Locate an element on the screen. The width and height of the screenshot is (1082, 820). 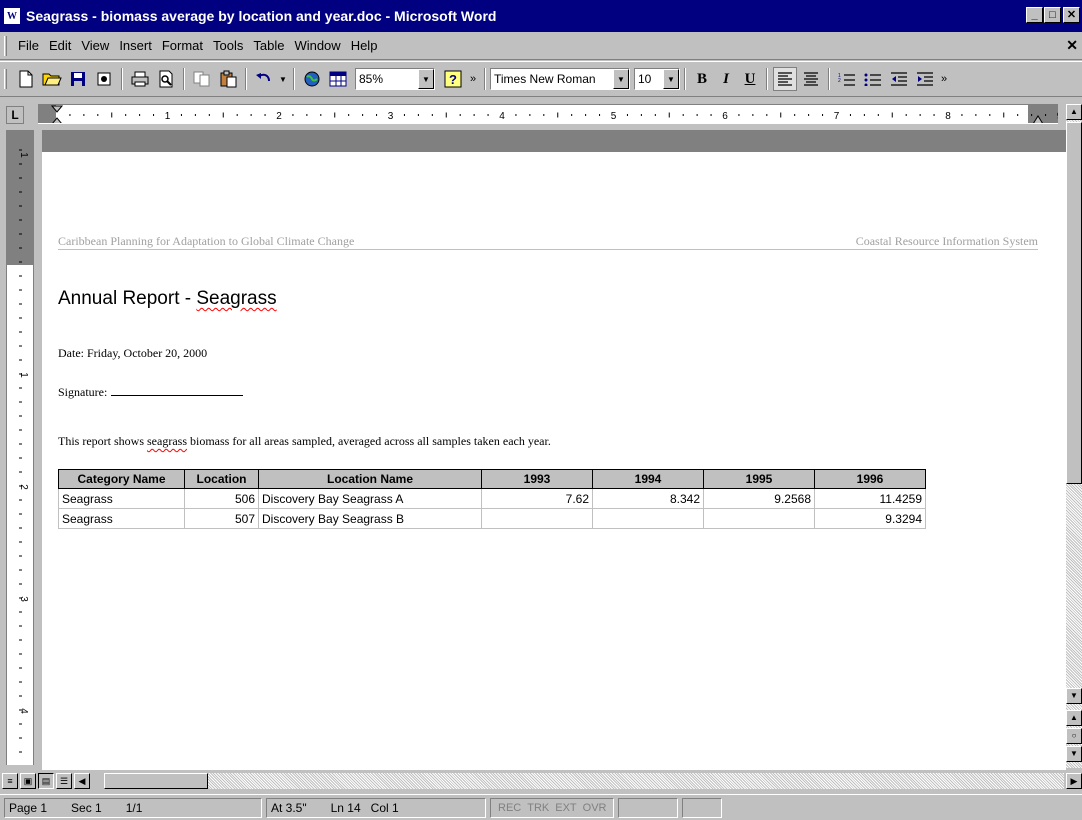
menu-view: View is located at coordinates (95, 45).